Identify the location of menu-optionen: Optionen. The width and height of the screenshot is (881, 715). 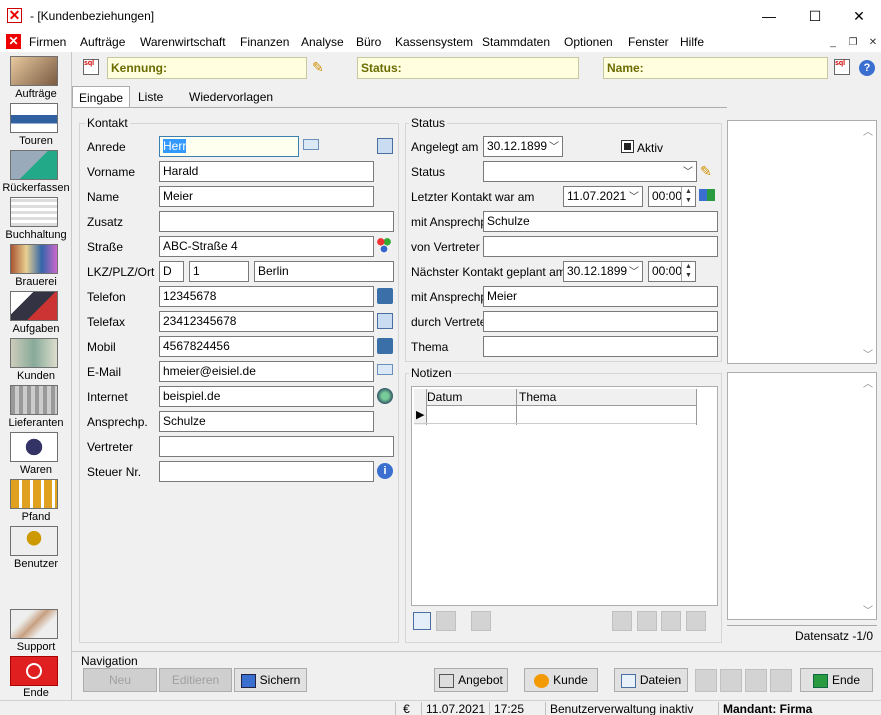
(588, 42).